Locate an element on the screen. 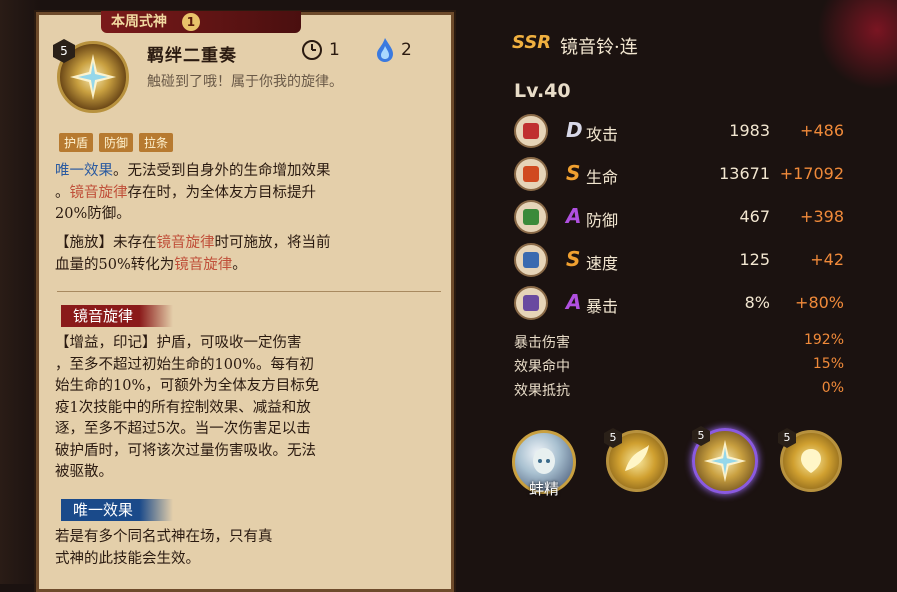 This screenshot has height=592, width=897. stat-grade: D is located at coordinates (574, 130).